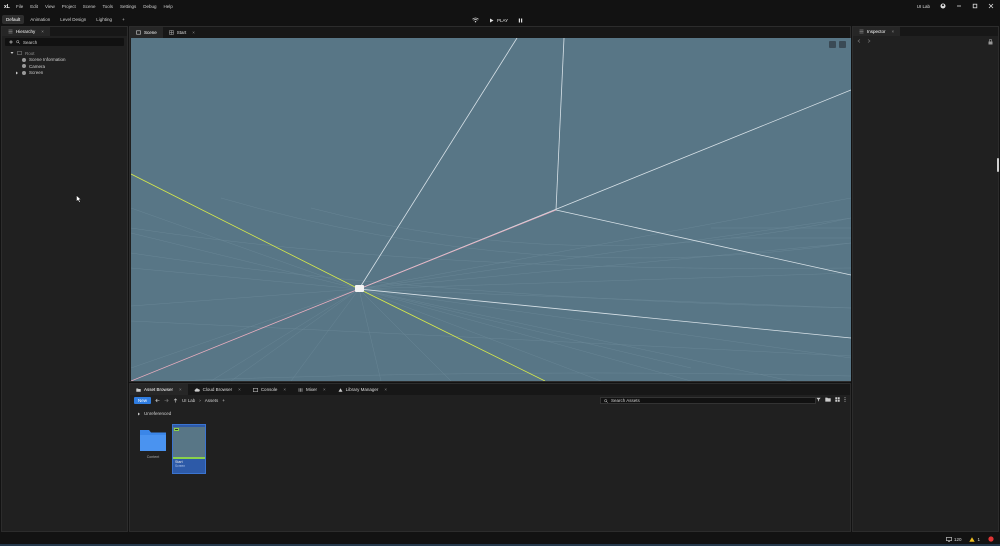 The height and width of the screenshot is (546, 1000). What do you see at coordinates (943, 6) in the screenshot?
I see `account-icon` at bounding box center [943, 6].